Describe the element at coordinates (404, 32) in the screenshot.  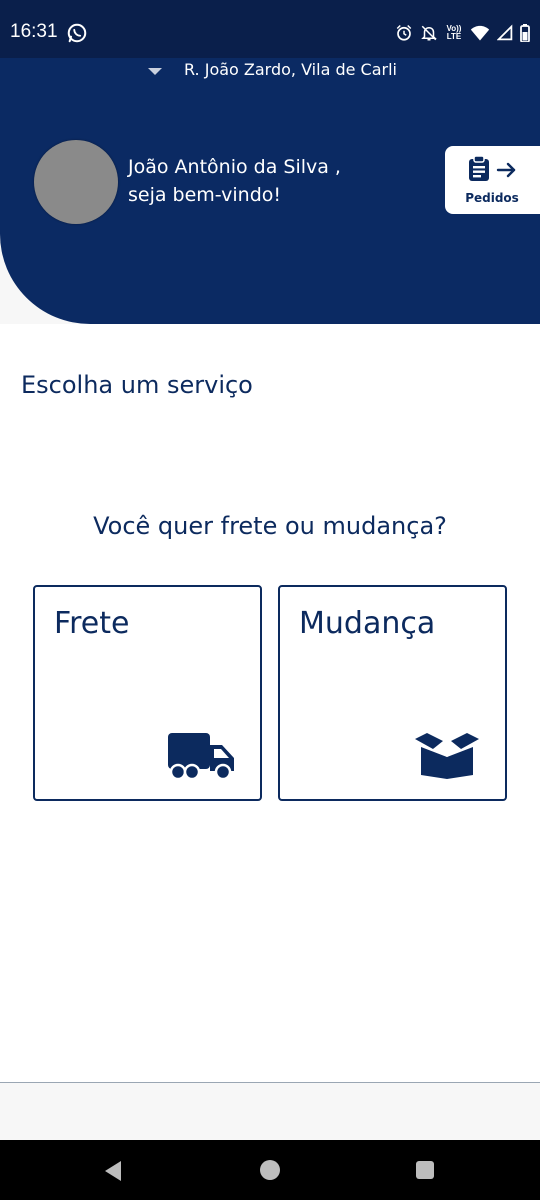
I see `alarm-icon` at that location.